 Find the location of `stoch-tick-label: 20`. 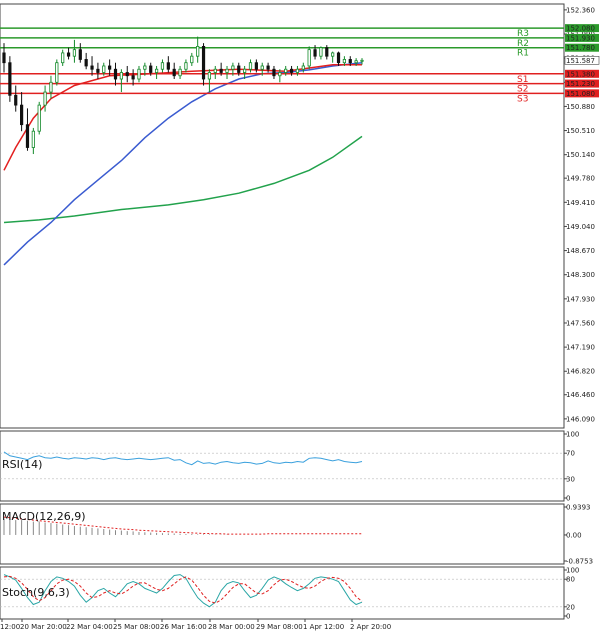

stoch-tick-label: 20 is located at coordinates (570, 607).